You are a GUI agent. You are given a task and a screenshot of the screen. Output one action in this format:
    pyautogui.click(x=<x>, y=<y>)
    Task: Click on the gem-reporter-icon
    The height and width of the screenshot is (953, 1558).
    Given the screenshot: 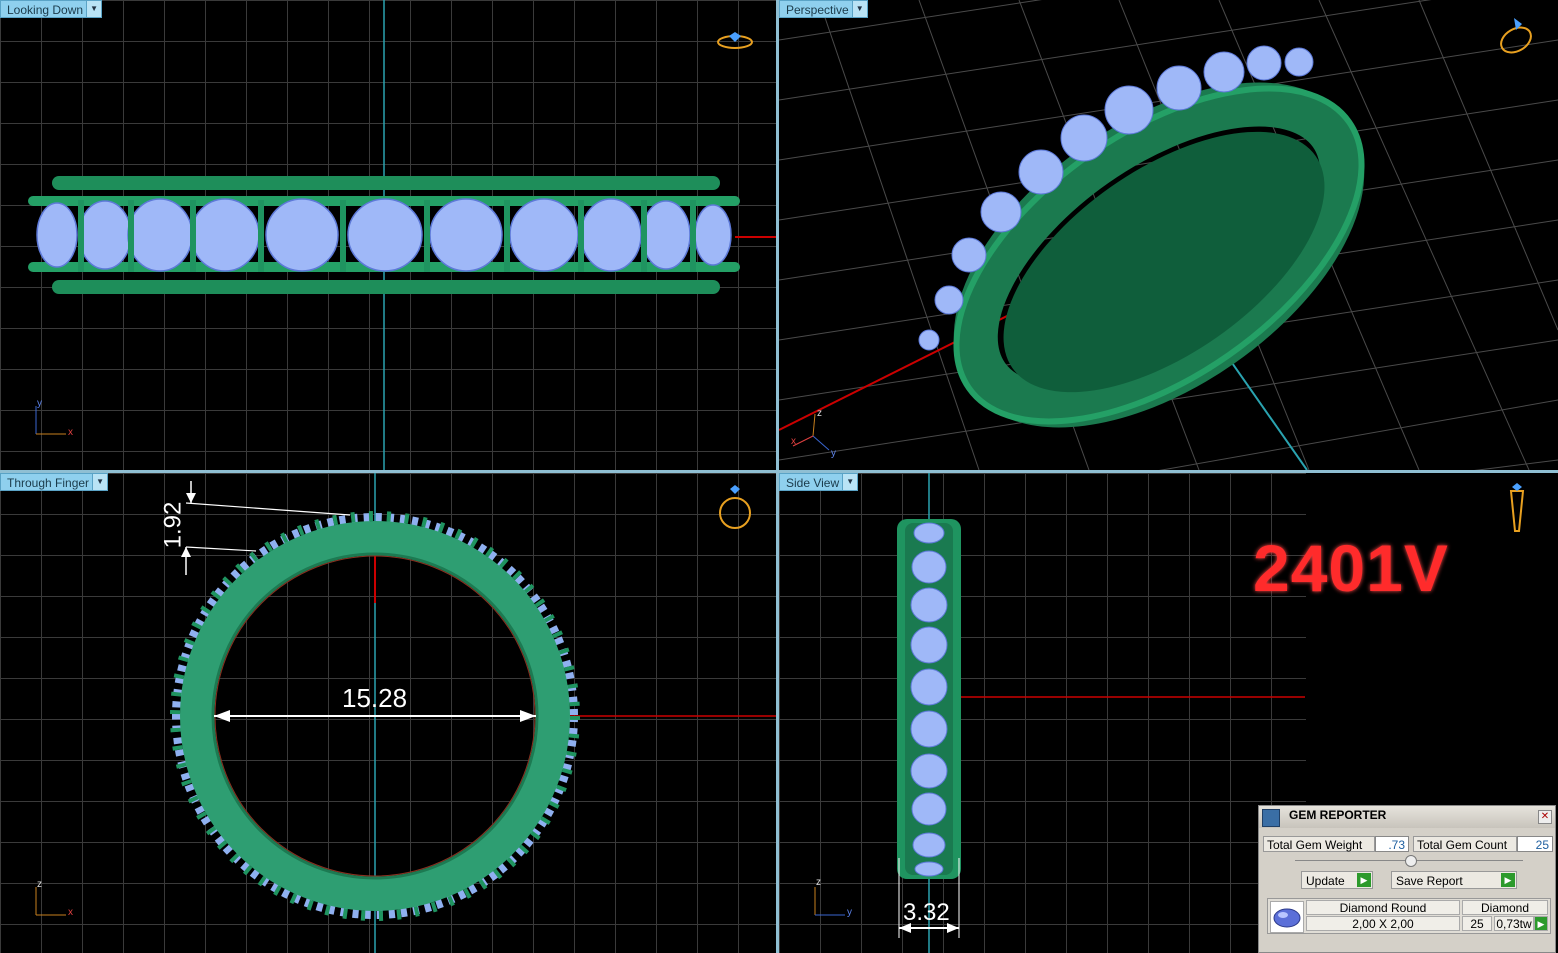 What is the action you would take?
    pyautogui.click(x=1271, y=818)
    